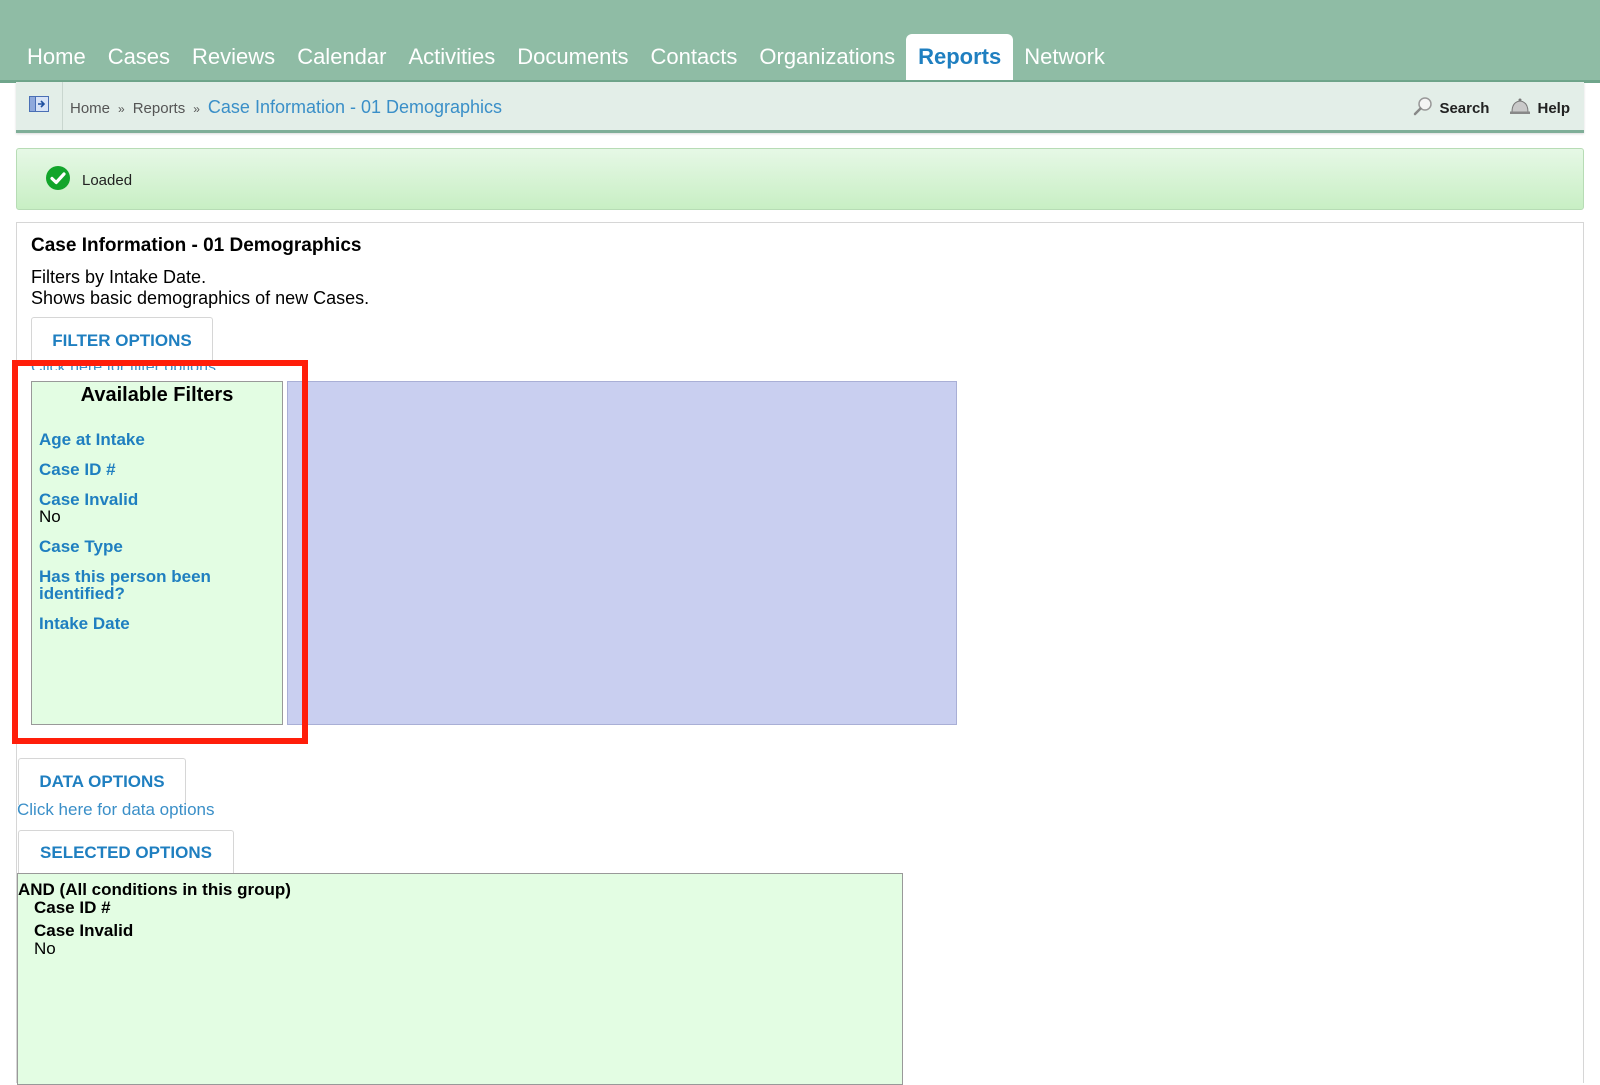 Image resolution: width=1600 pixels, height=1085 pixels. What do you see at coordinates (72, 908) in the screenshot?
I see `selected-case-id: Case ID #` at bounding box center [72, 908].